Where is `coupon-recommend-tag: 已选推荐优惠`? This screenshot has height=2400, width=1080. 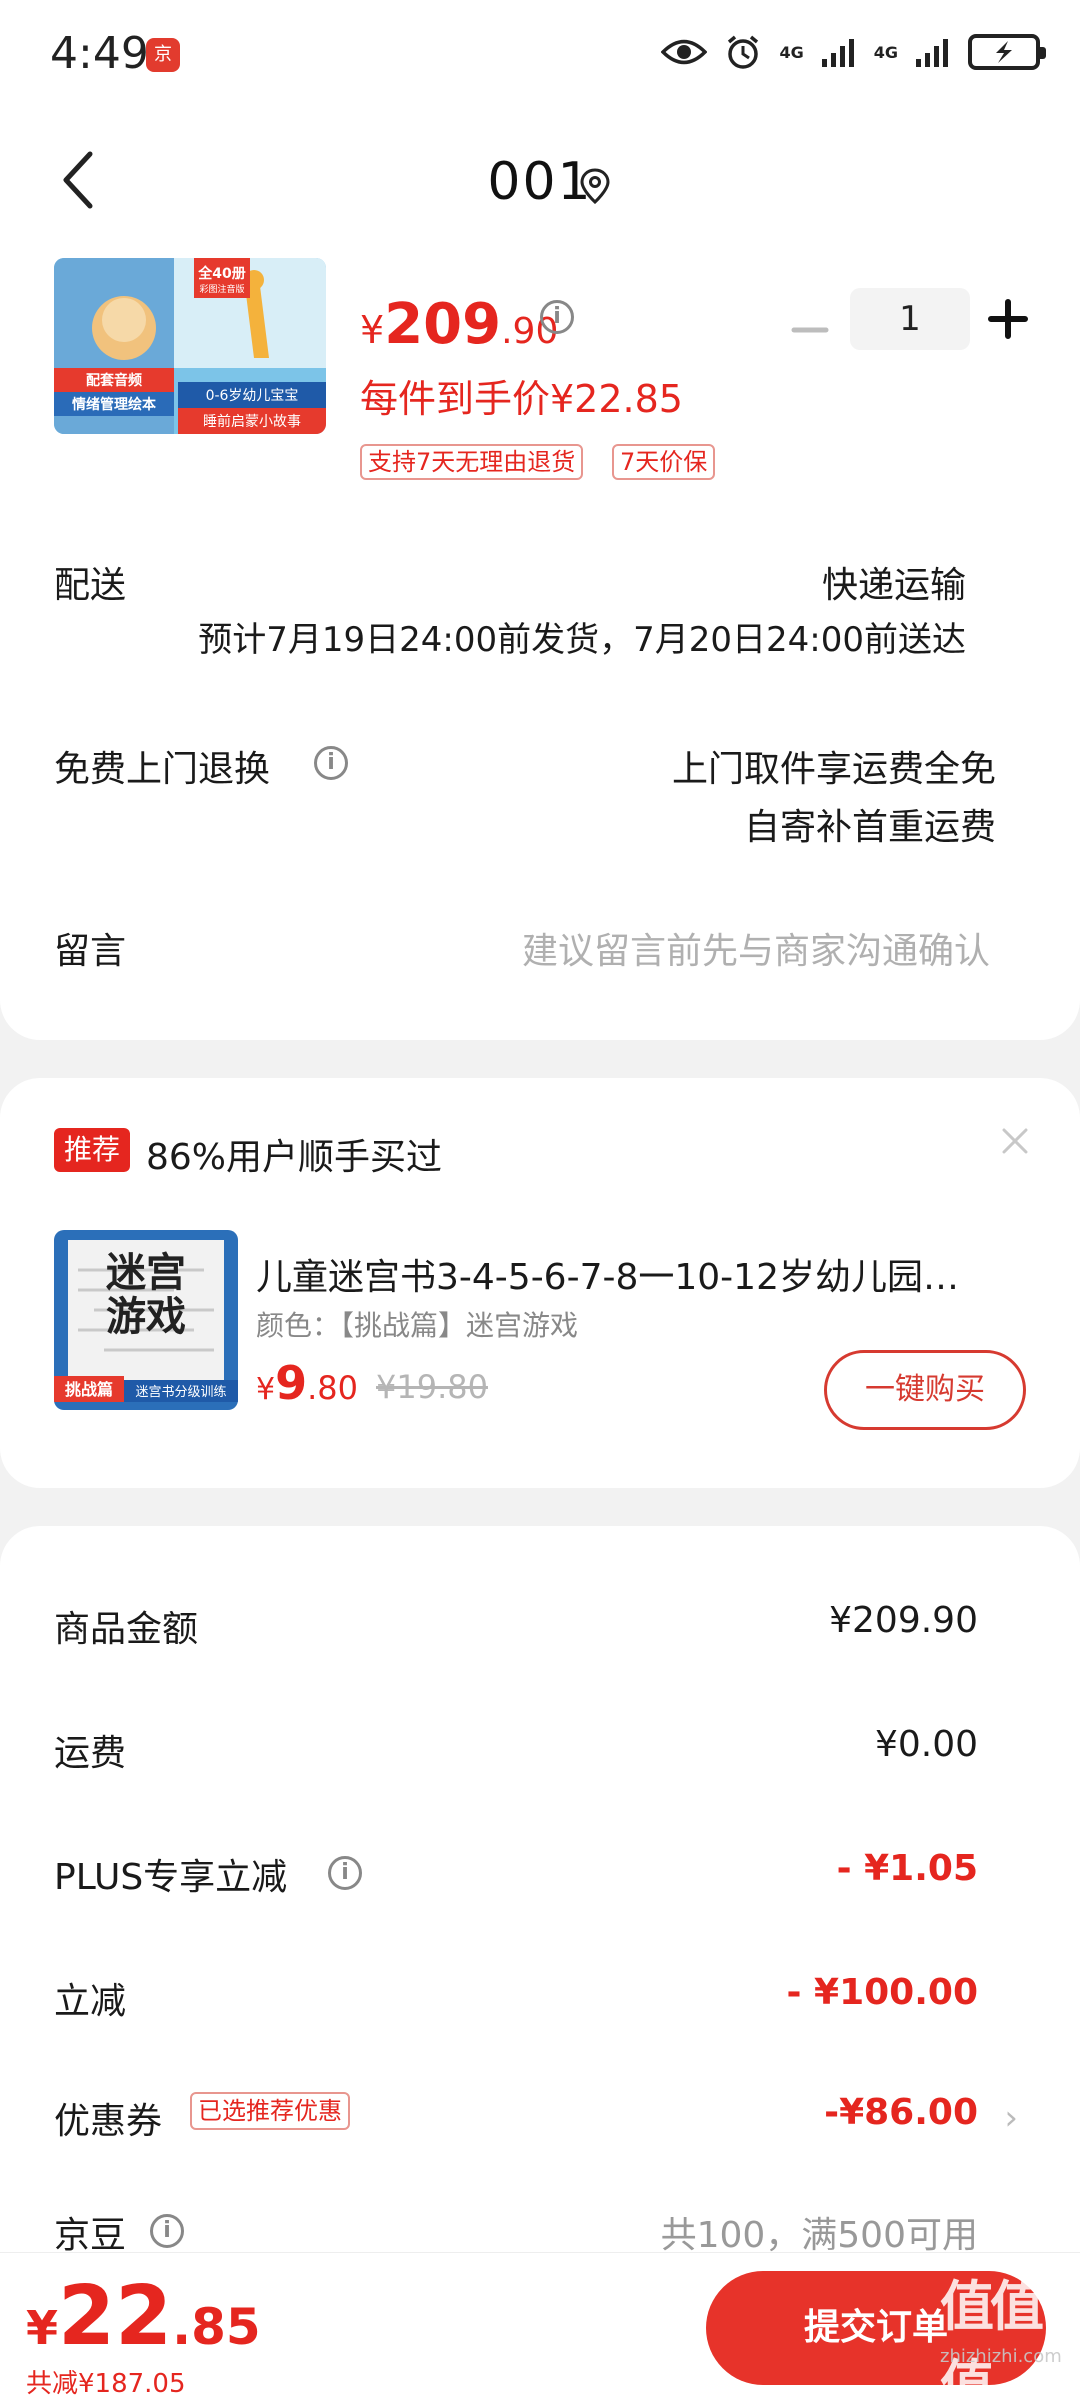
coupon-recommend-tag: 已选推荐优惠 is located at coordinates (270, 2111).